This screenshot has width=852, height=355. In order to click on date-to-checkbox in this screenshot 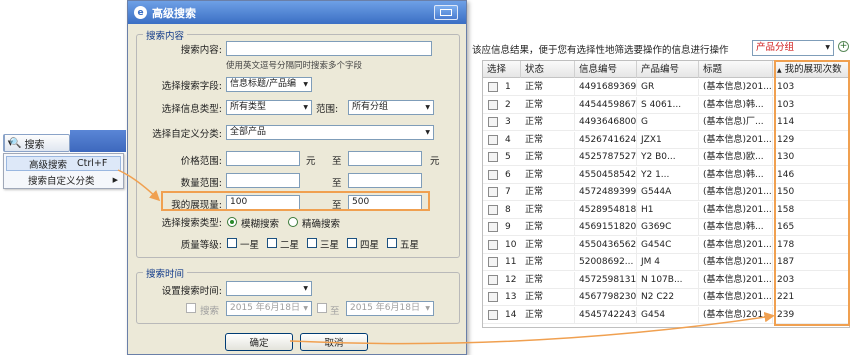, I will do `click(322, 308)`.